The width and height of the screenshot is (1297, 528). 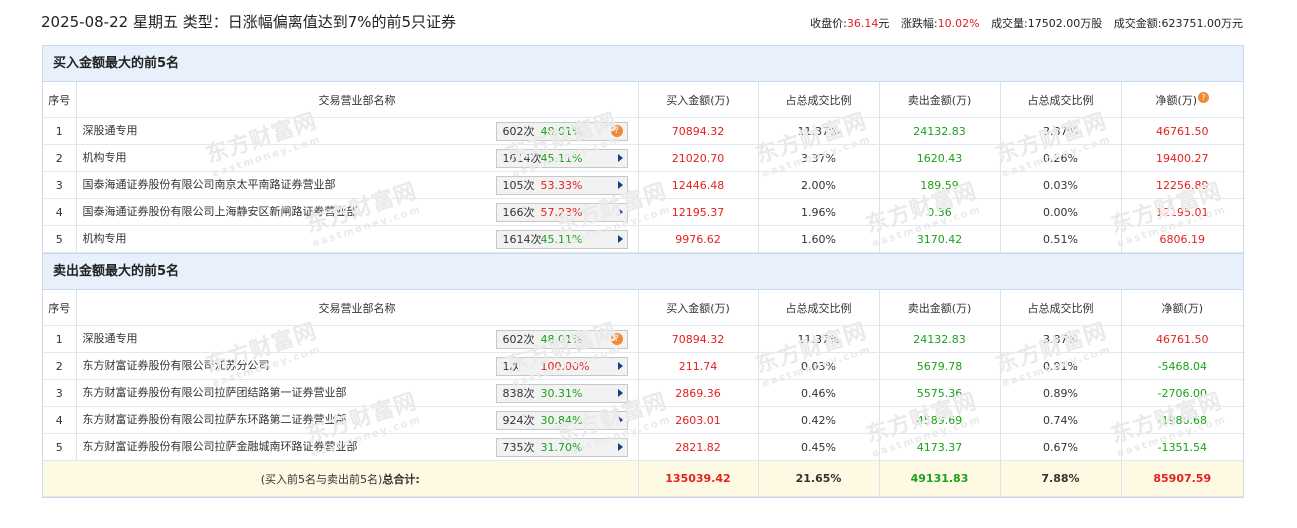 What do you see at coordinates (698, 158) in the screenshot?
I see `buy-amount: 21020.70` at bounding box center [698, 158].